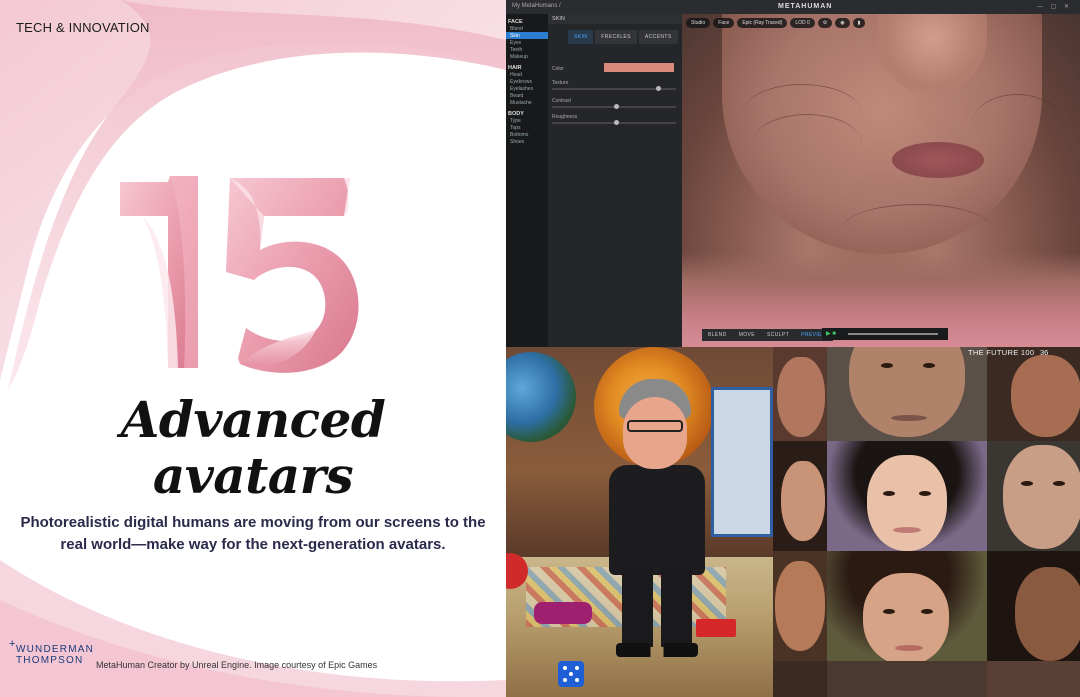  Describe the element at coordinates (762, 23) in the screenshot. I see `epic-ray-traced-button: Epic (Ray Traced)` at that location.